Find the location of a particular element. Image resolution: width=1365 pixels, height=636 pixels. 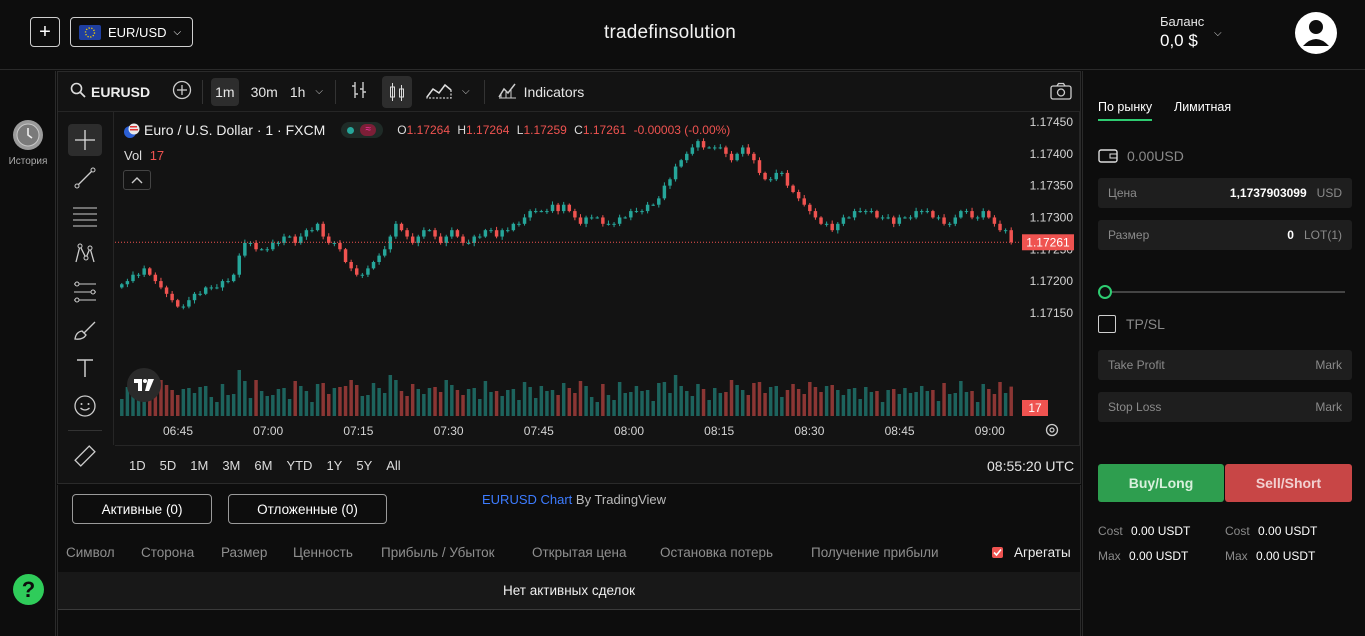

range-5y: 5Y is located at coordinates (364, 465).